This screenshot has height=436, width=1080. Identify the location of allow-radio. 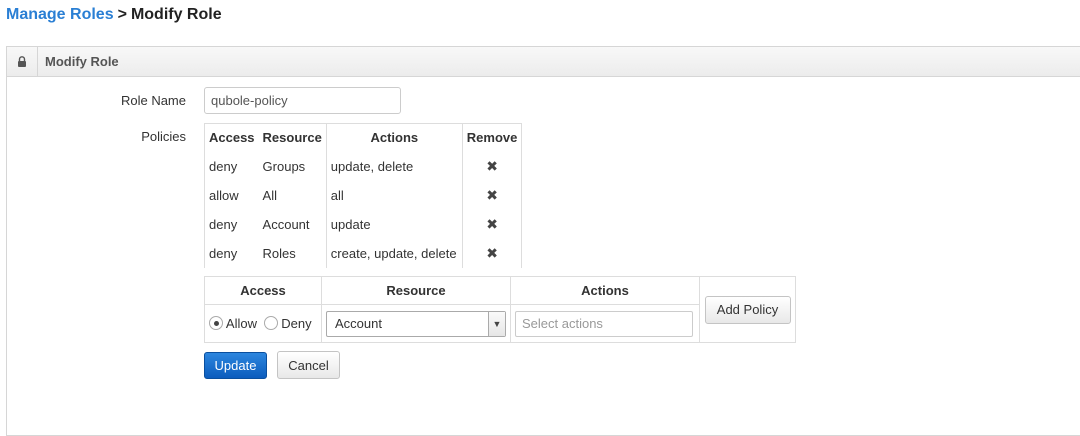
(216, 323).